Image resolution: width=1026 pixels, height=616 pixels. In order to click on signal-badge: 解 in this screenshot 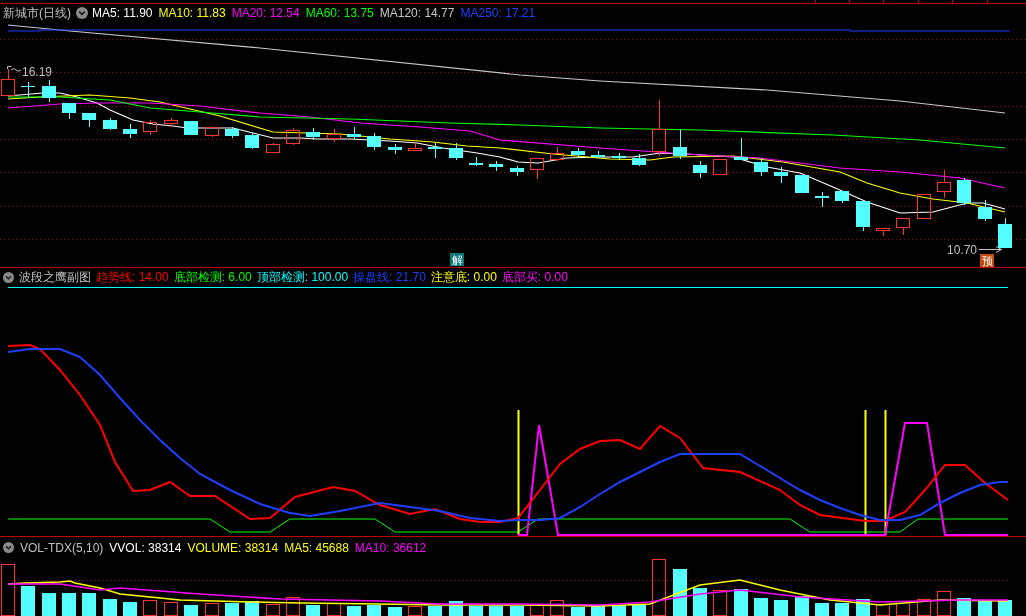, I will do `click(457, 259)`.